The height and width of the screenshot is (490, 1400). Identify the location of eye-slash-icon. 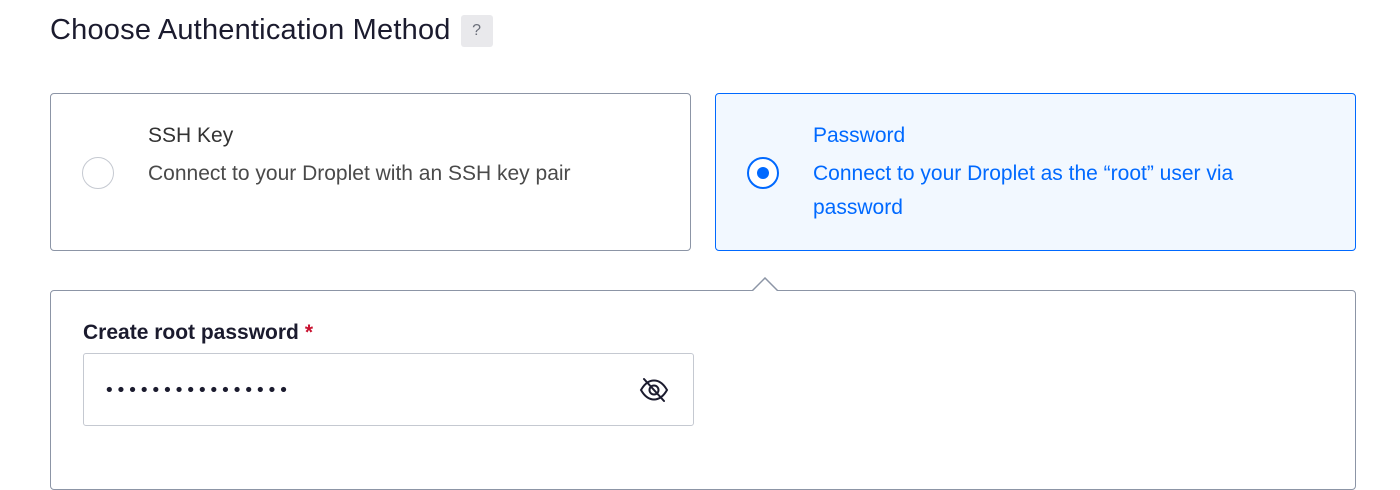
(654, 390).